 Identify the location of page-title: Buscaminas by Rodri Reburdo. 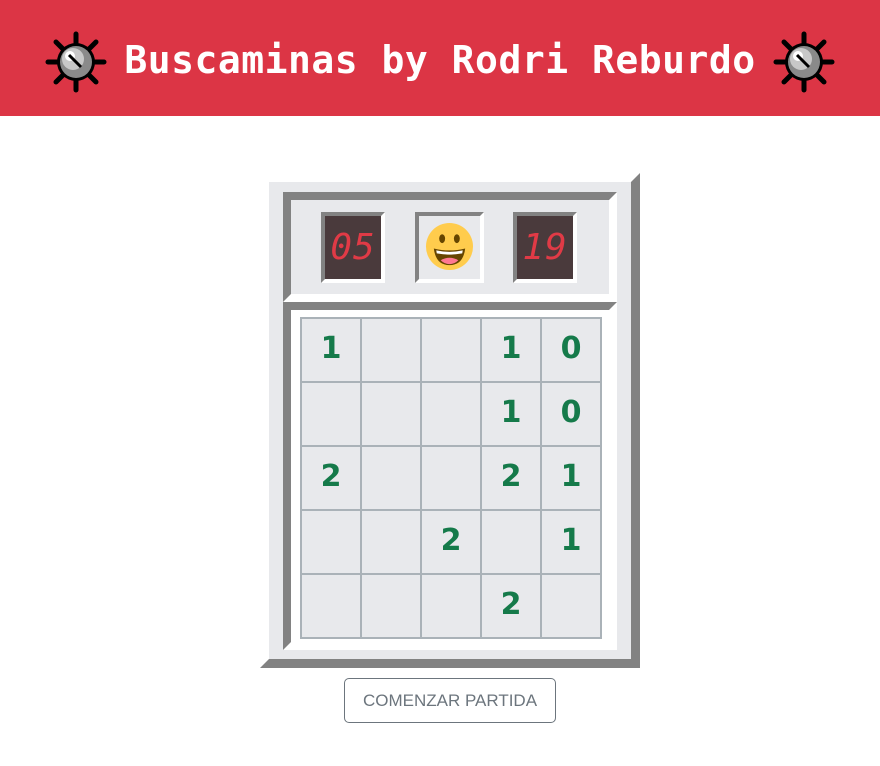
(440, 60).